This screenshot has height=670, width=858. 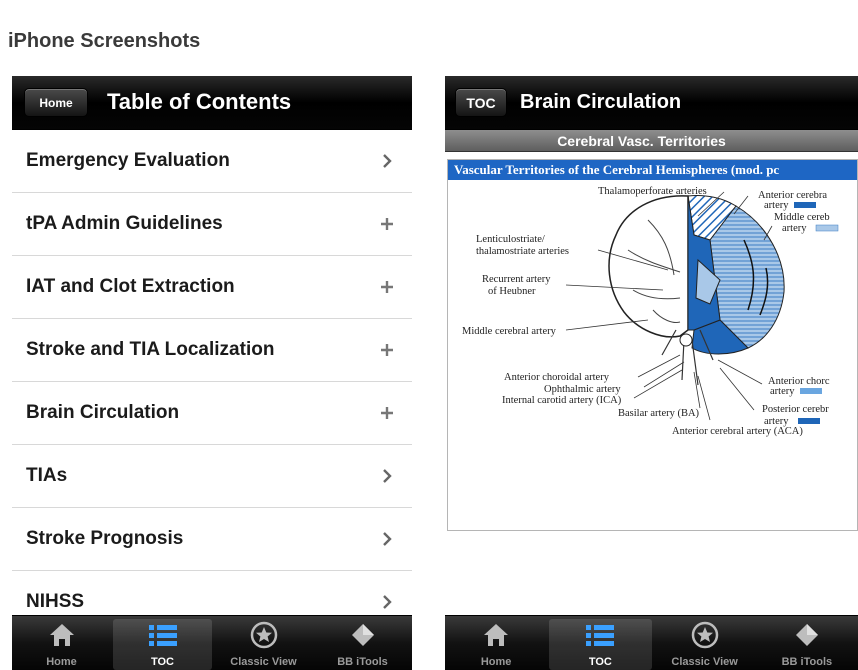 I want to click on nav-title: Table of Contents, so click(x=199, y=101).